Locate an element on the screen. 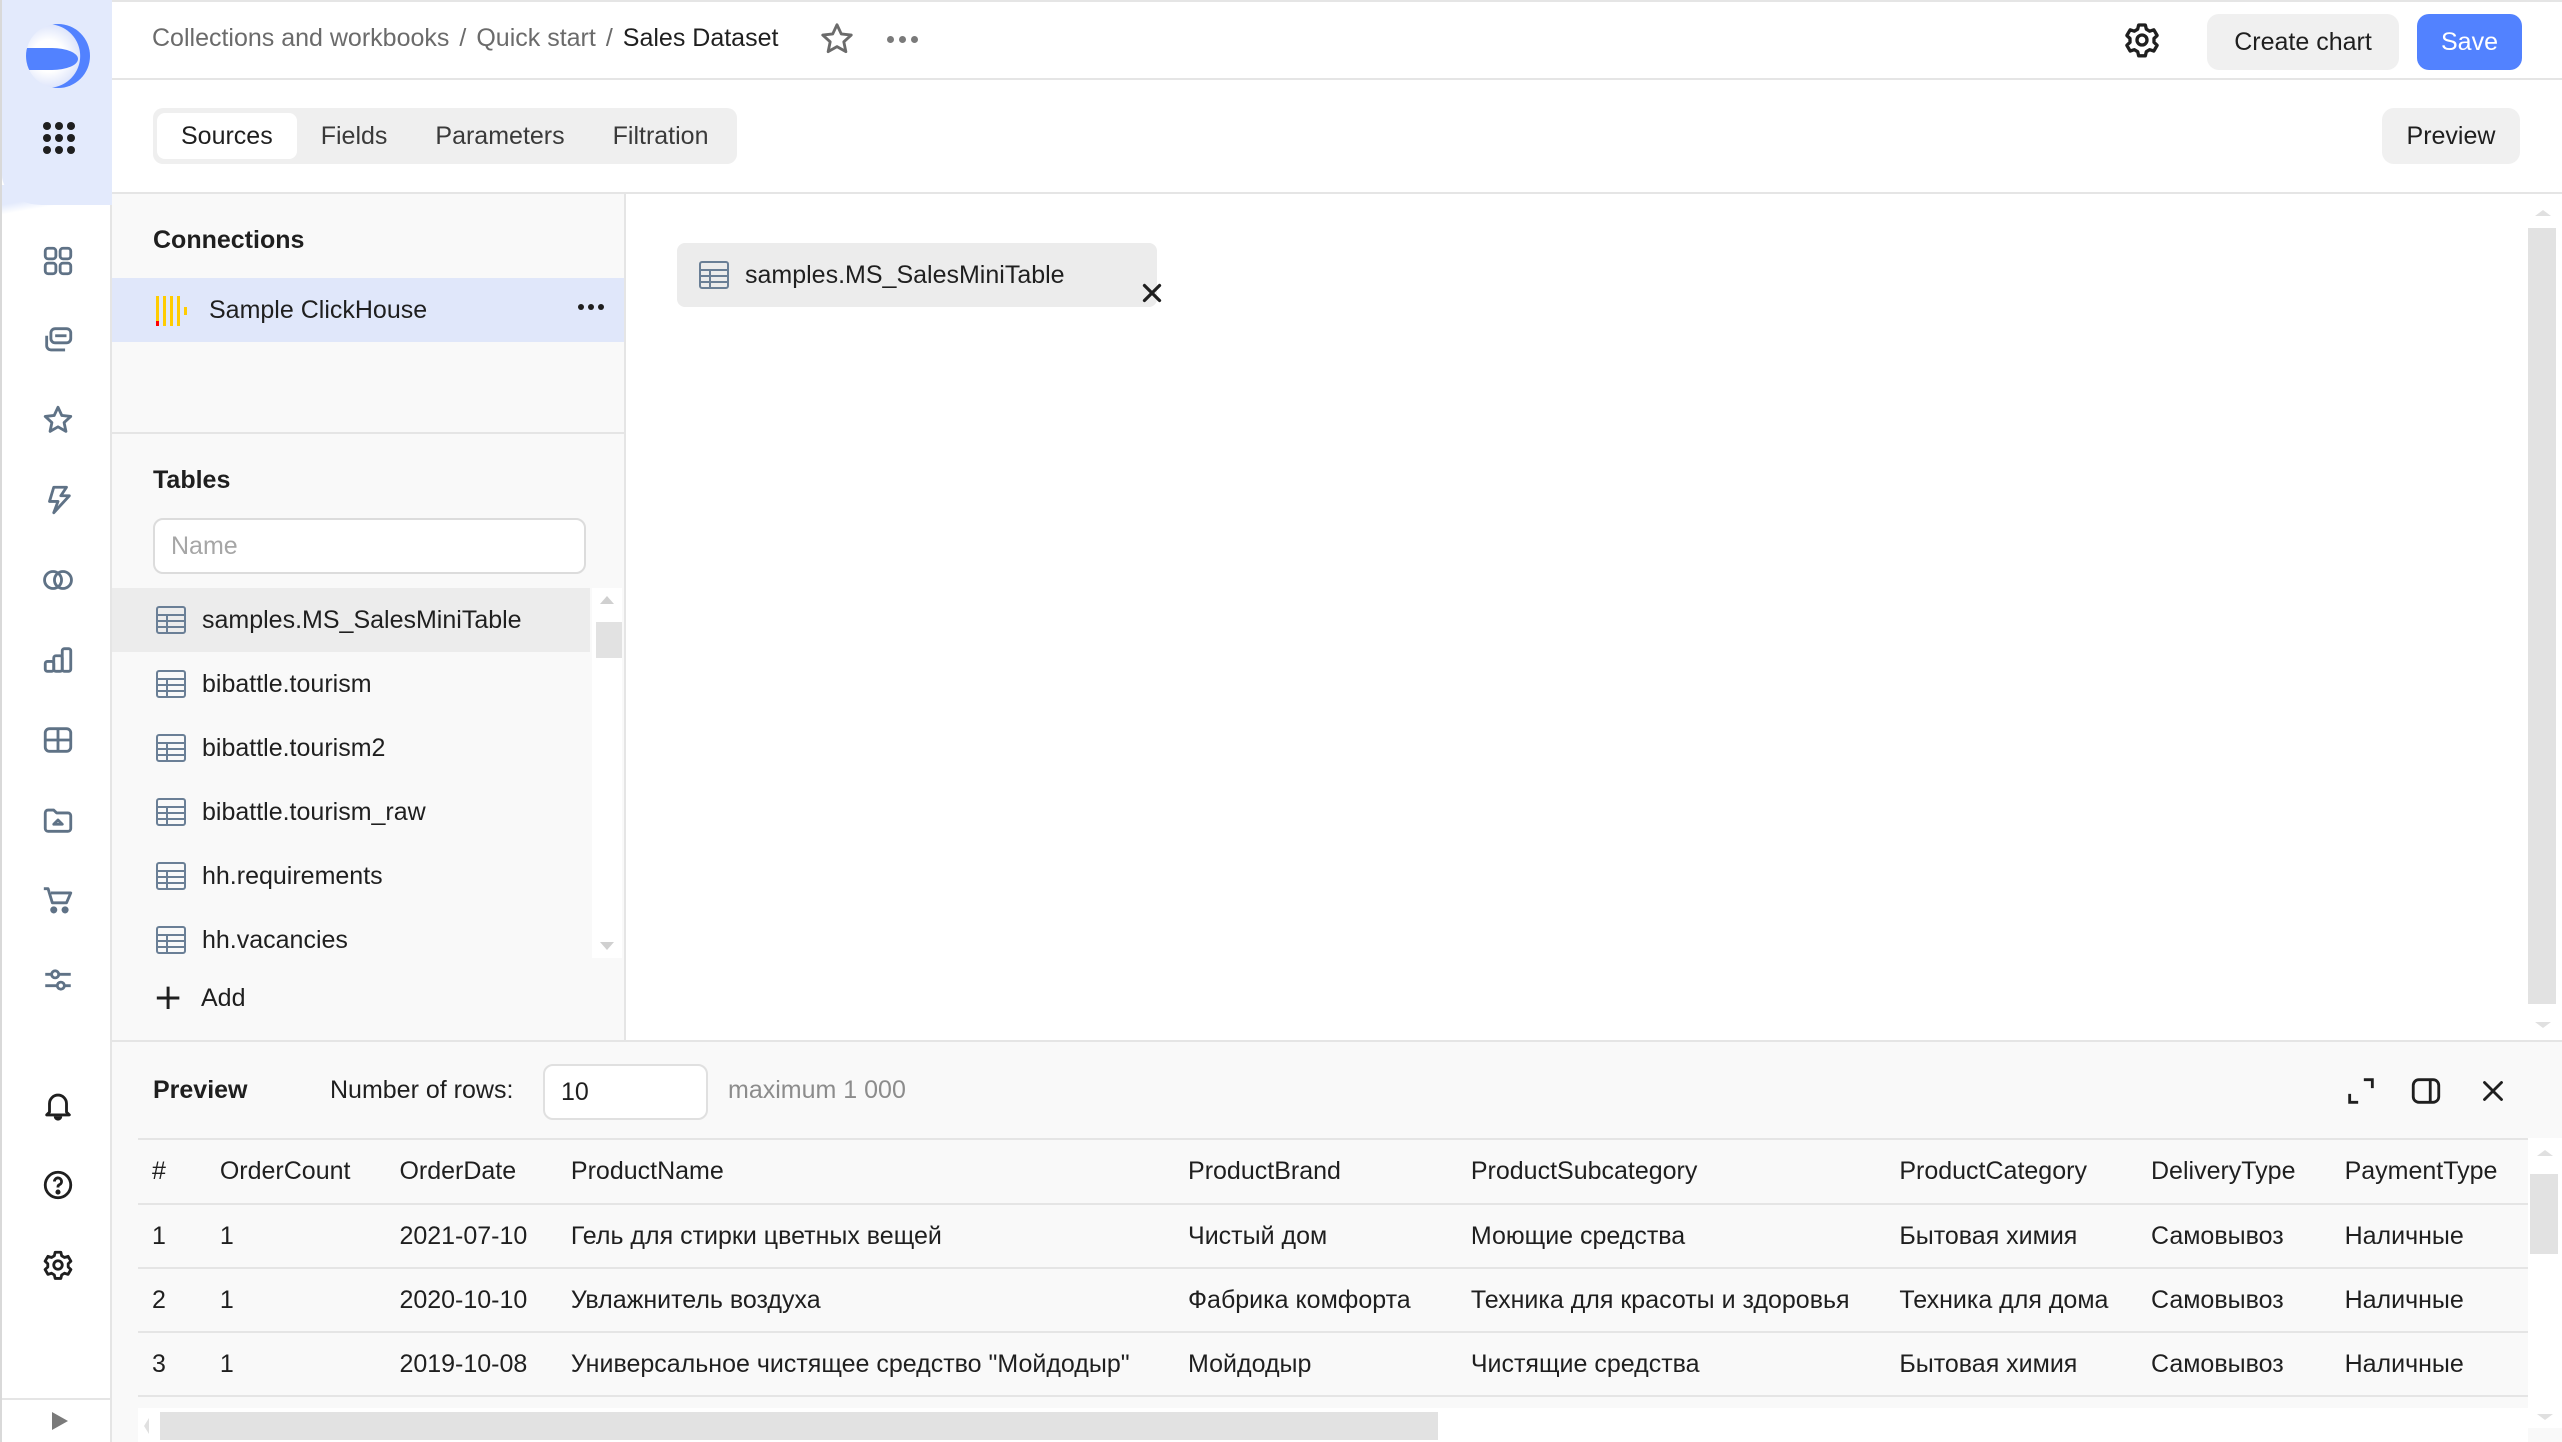 The image size is (2562, 1442). expand-nav-icon is located at coordinates (59, 1421).